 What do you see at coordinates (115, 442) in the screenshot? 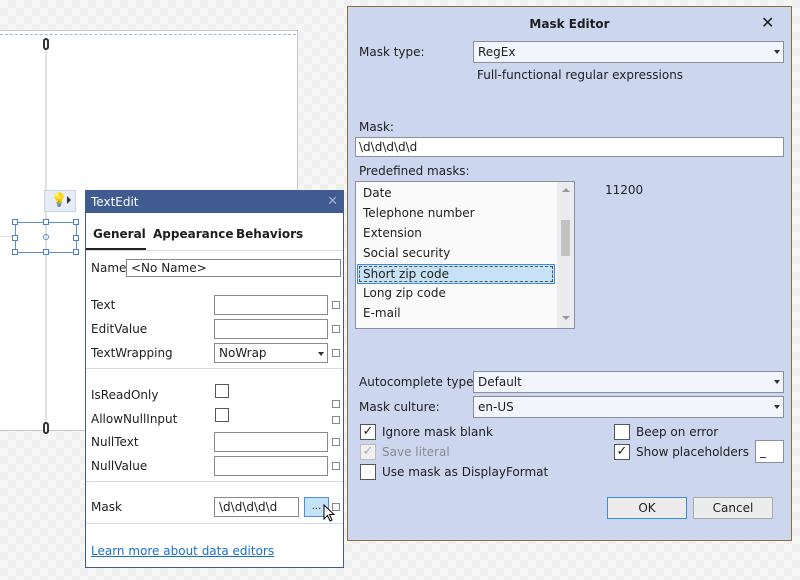
I see `nulltext-label: NullText` at bounding box center [115, 442].